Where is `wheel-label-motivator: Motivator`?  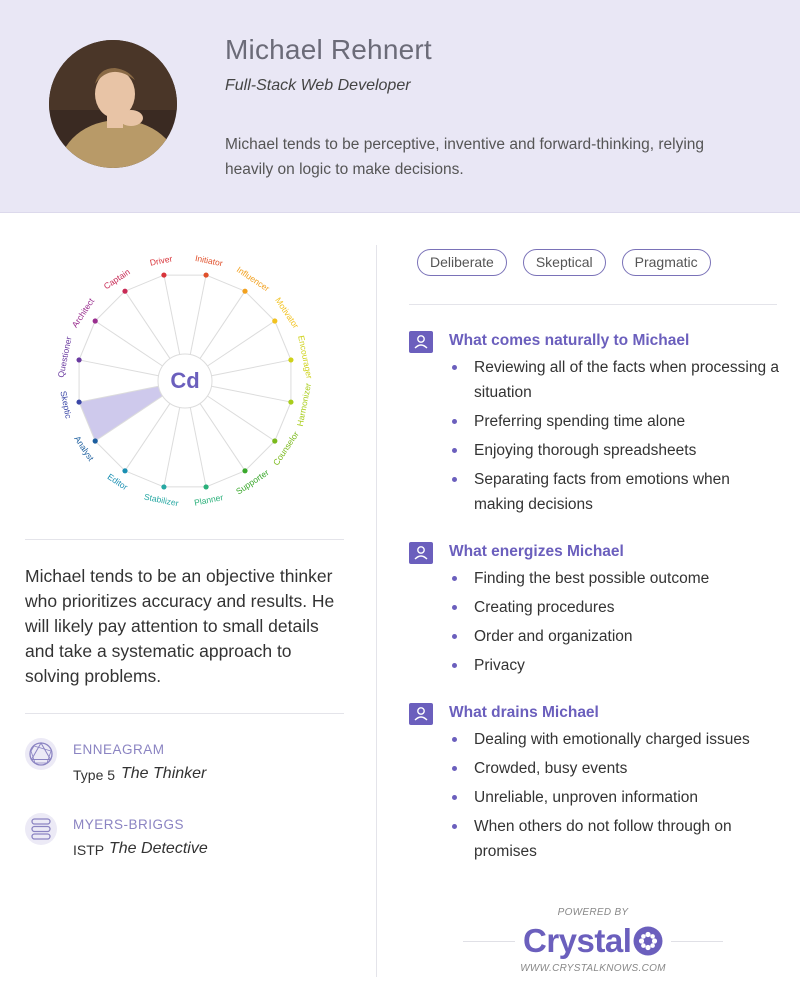
wheel-label-motivator: Motivator is located at coordinates (287, 312).